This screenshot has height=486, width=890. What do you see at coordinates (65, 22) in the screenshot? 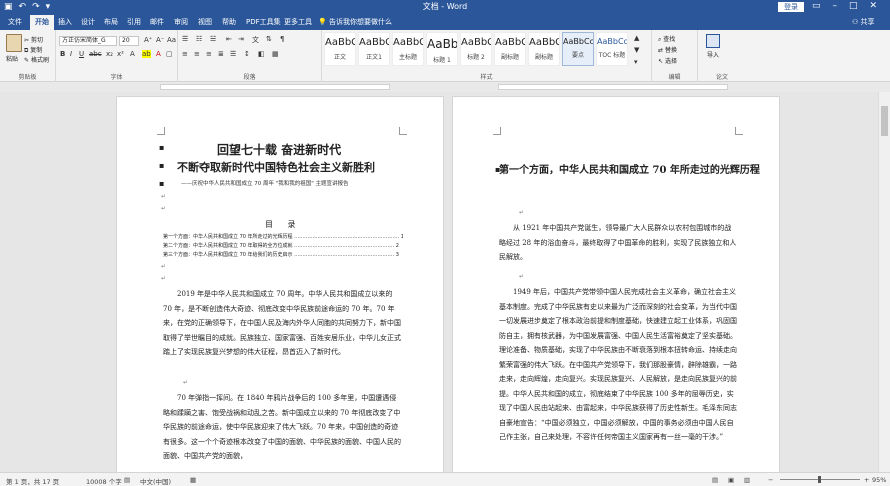
I see `tab-insert: 插入` at bounding box center [65, 22].